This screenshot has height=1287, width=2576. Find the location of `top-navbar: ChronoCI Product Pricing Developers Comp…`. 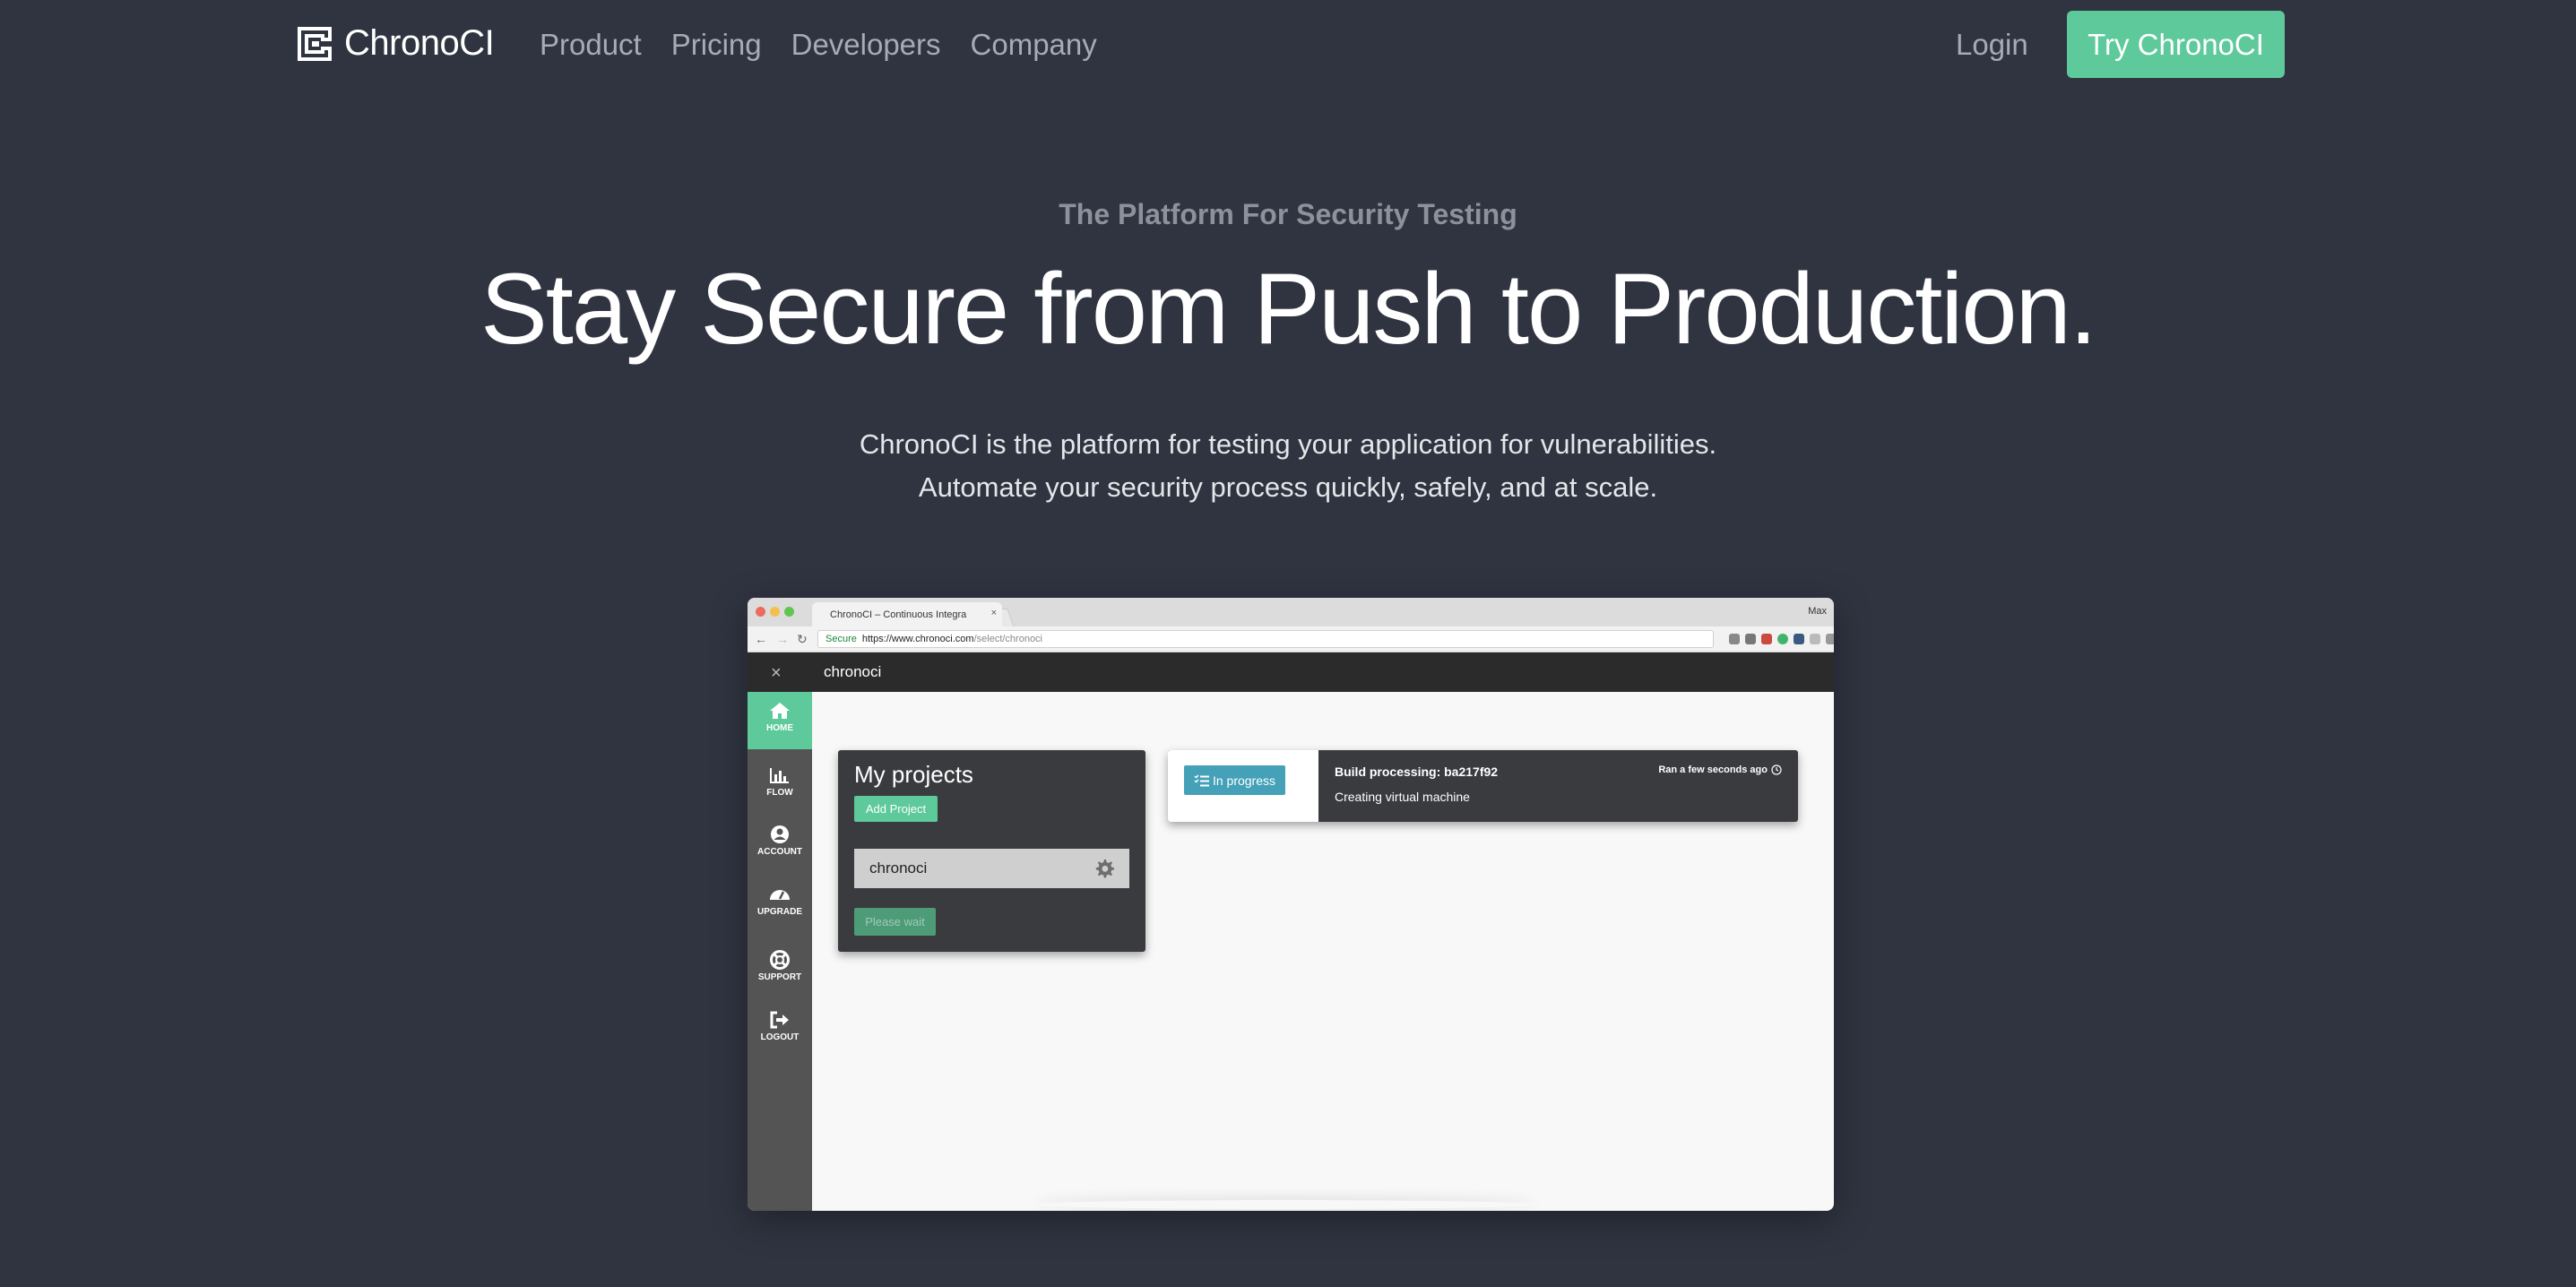

top-navbar: ChronoCI Product Pricing Developers Comp… is located at coordinates (1288, 45).